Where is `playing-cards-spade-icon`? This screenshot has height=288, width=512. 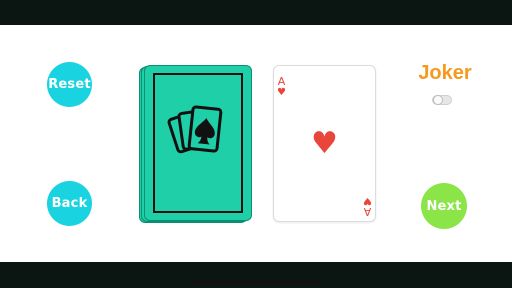 playing-cards-spade-icon is located at coordinates (195, 129).